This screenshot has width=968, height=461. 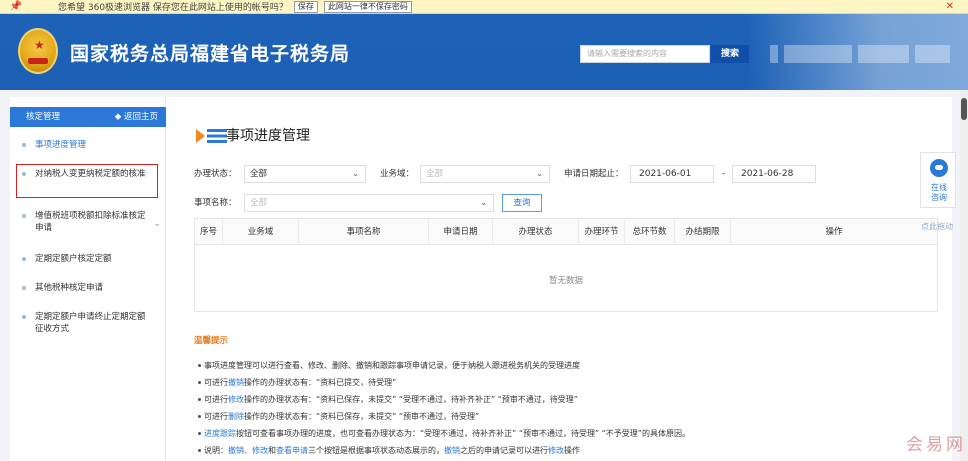 I want to click on arrow-left-icon: ◆, so click(x=119, y=117).